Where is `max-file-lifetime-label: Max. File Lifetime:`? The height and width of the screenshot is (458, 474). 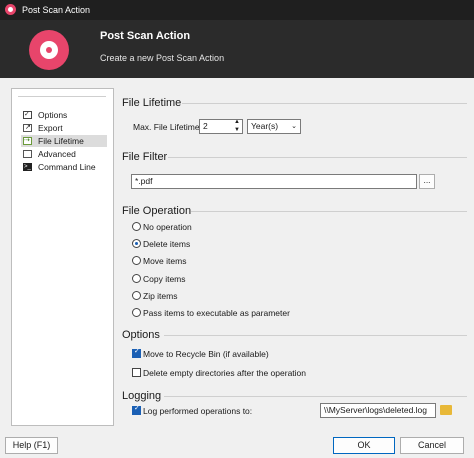 max-file-lifetime-label: Max. File Lifetime: is located at coordinates (167, 127).